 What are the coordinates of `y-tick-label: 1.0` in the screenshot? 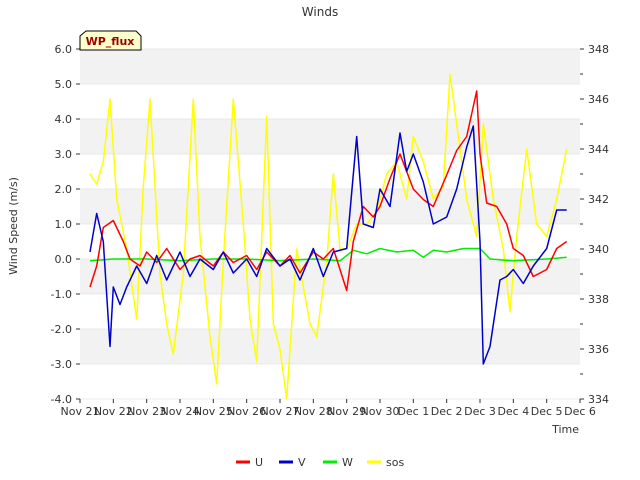 It's located at (64, 224).